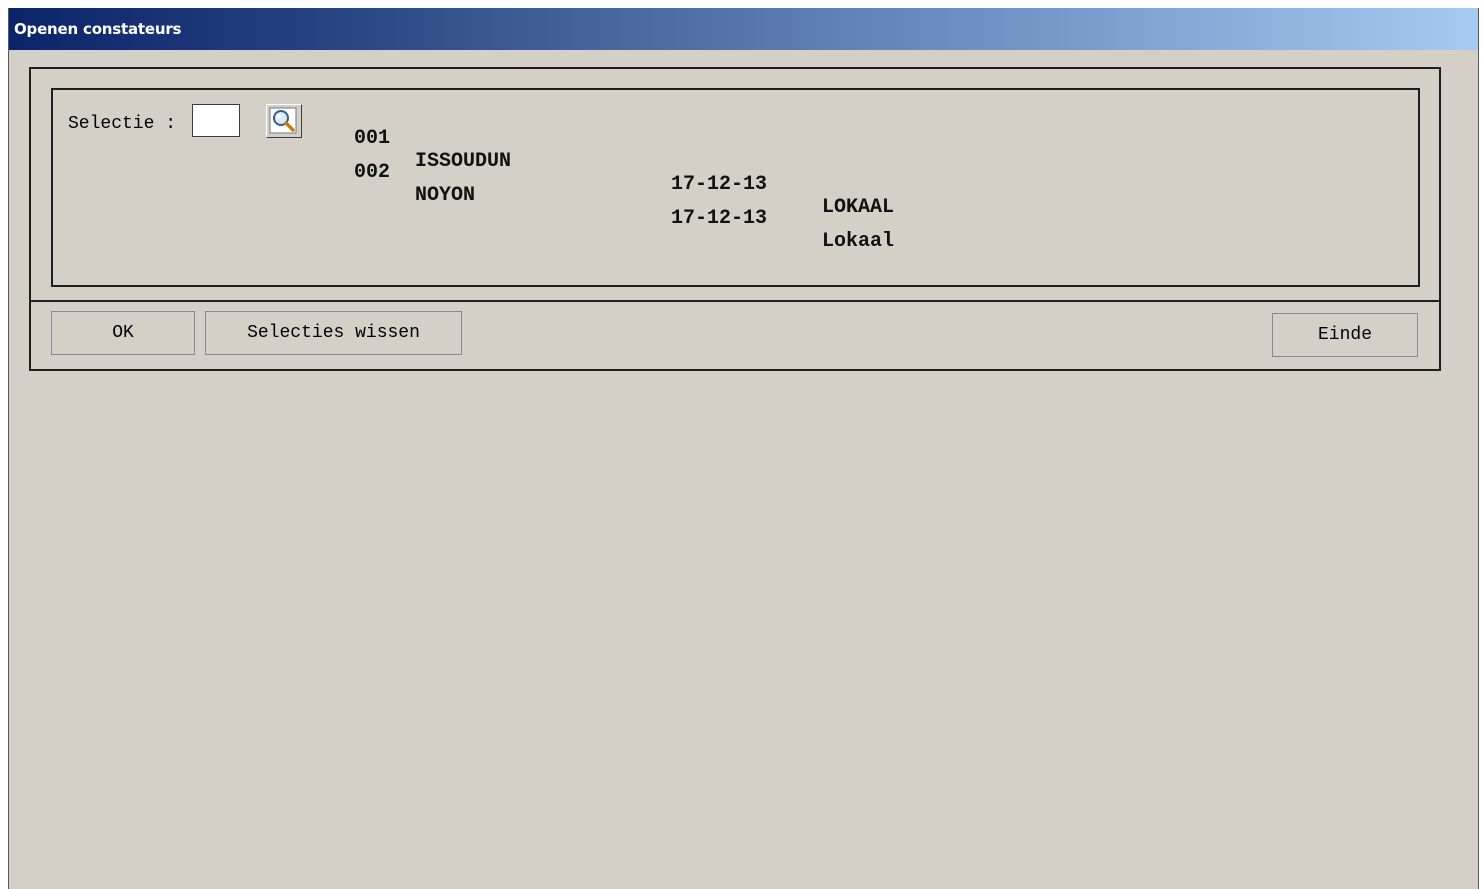 The width and height of the screenshot is (1483, 889). I want to click on clear-selections-button: Selecties wissen, so click(333, 333).